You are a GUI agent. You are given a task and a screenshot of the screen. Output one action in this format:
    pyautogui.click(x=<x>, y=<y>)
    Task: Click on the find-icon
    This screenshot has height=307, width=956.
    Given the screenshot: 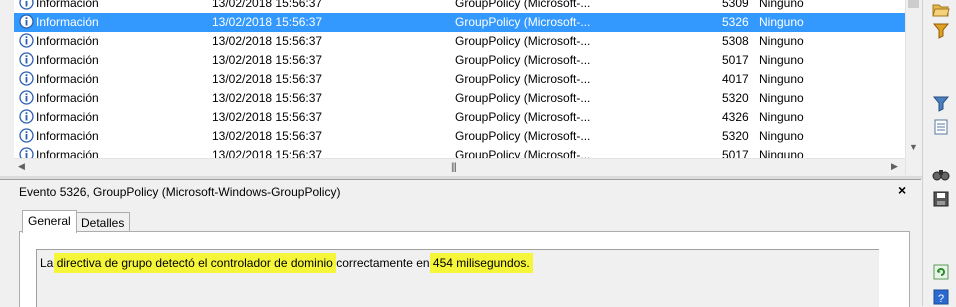 What is the action you would take?
    pyautogui.click(x=941, y=174)
    